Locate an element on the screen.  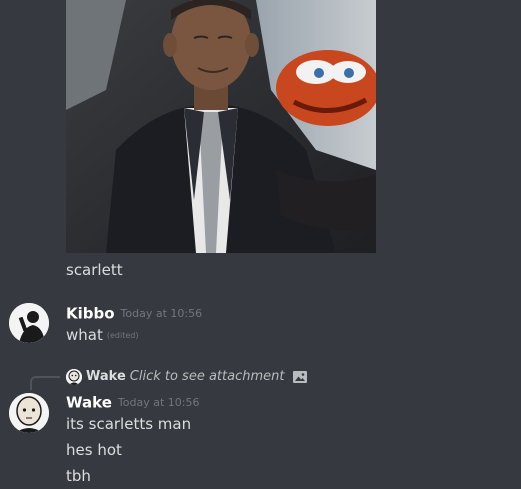
edited-label: (edited) is located at coordinates (122, 335).